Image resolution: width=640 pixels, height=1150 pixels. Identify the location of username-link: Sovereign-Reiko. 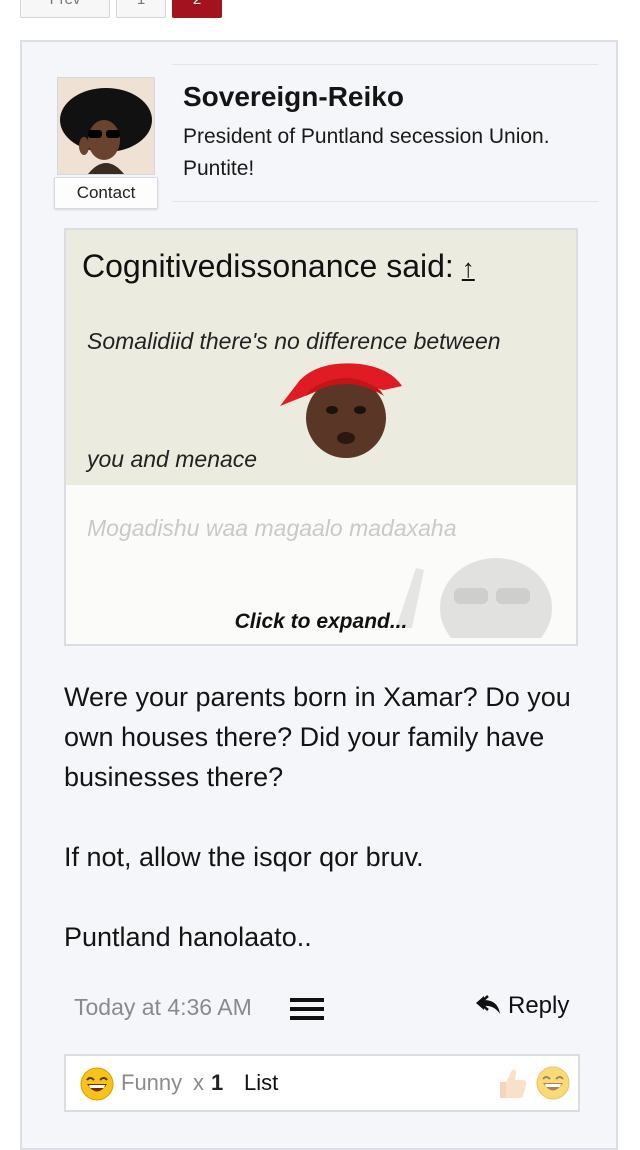
(293, 97).